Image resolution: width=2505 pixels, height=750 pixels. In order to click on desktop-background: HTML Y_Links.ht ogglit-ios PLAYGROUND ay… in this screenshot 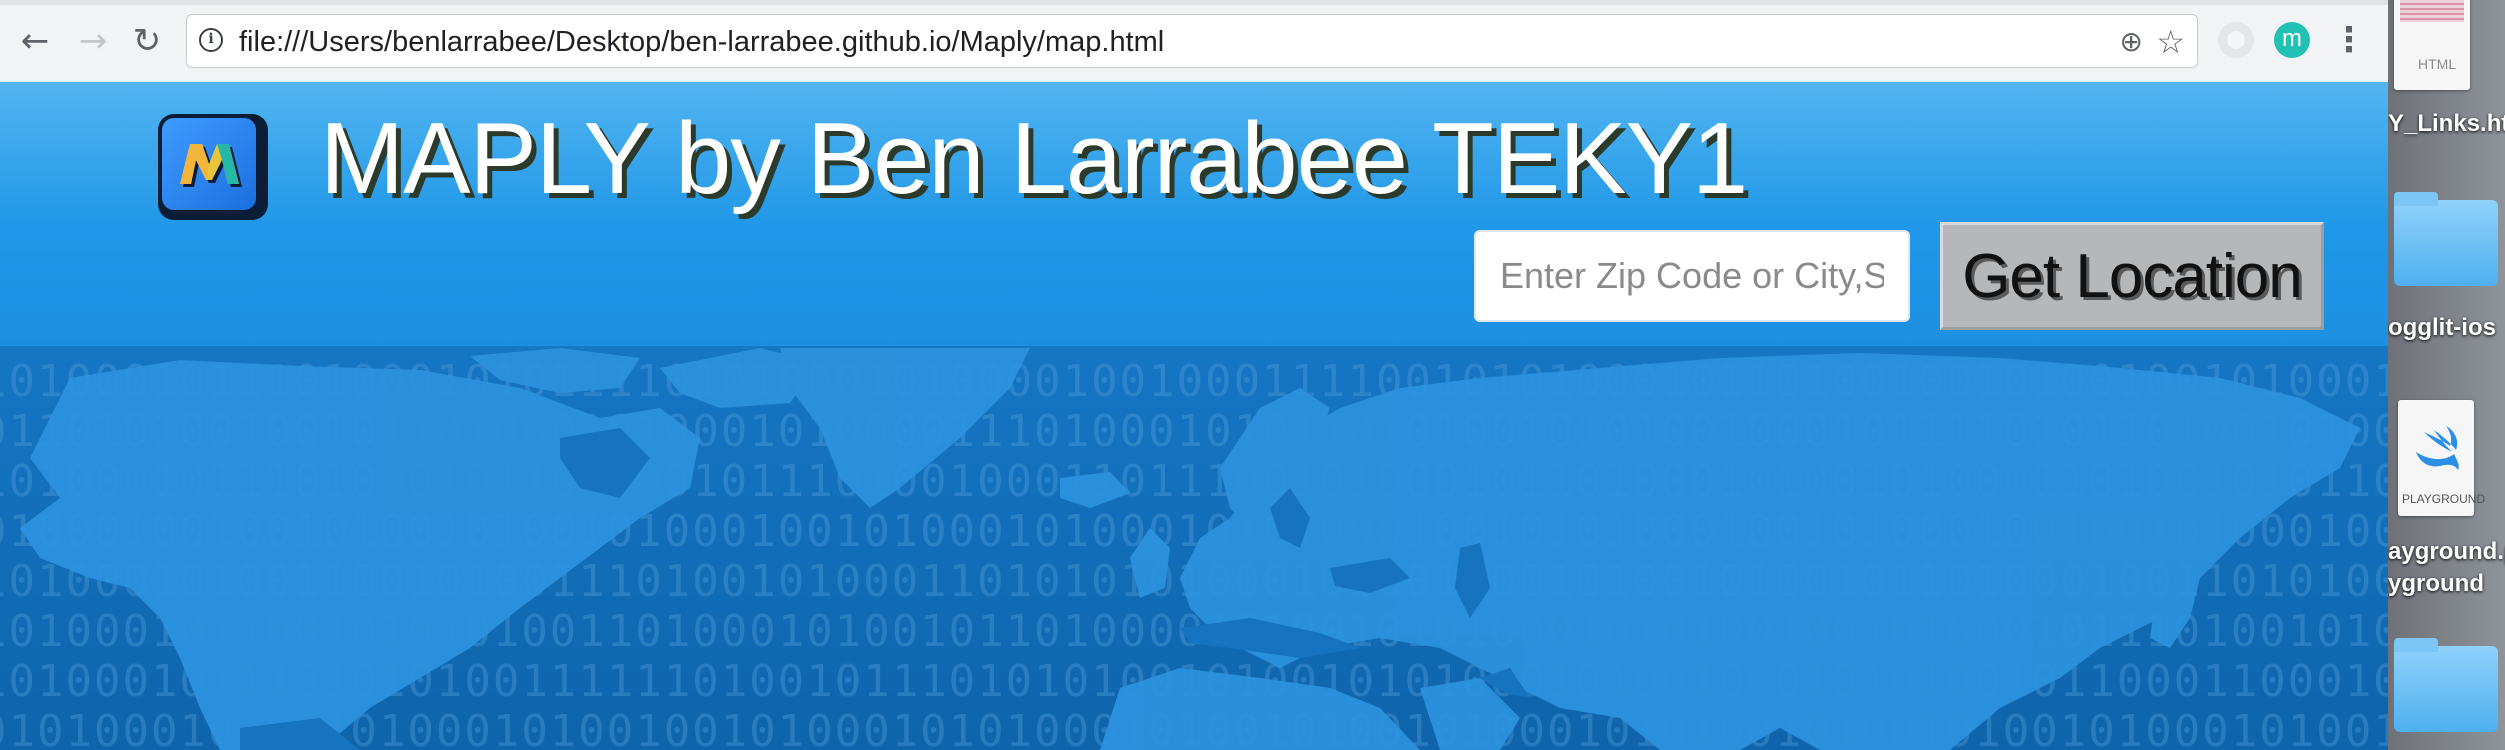, I will do `click(2446, 375)`.